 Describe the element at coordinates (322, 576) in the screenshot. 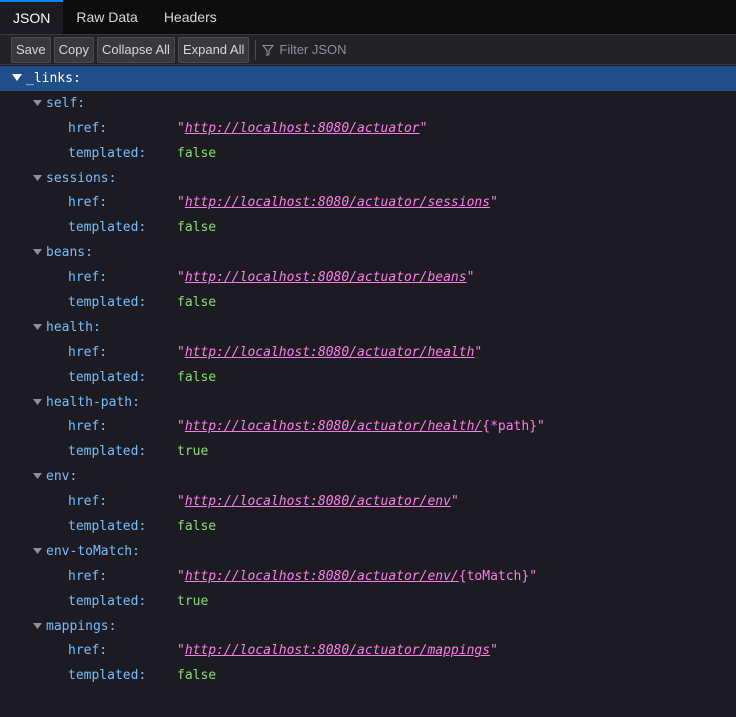

I see `href-link: http://localhost:8080/actuator/env/` at that location.